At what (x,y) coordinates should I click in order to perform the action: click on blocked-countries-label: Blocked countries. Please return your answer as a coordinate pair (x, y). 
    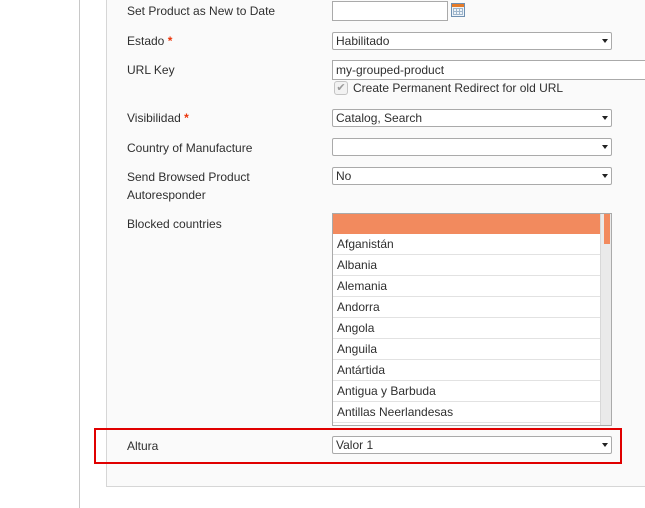
    Looking at the image, I should click on (174, 224).